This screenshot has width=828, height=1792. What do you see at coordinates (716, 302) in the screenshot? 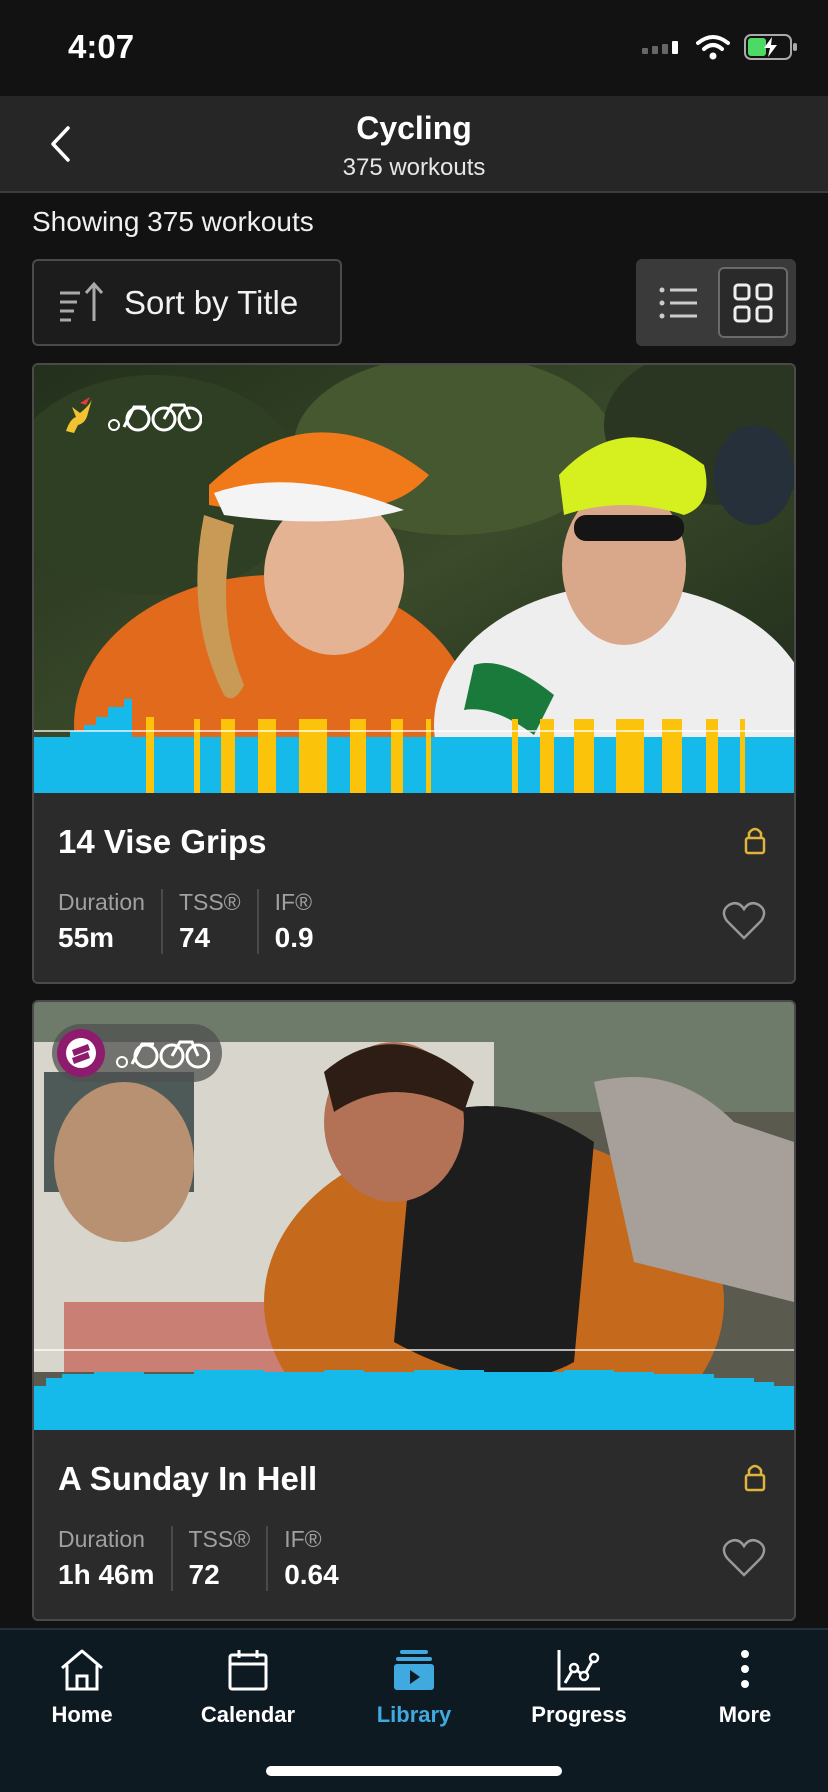
I see `view-toggle` at bounding box center [716, 302].